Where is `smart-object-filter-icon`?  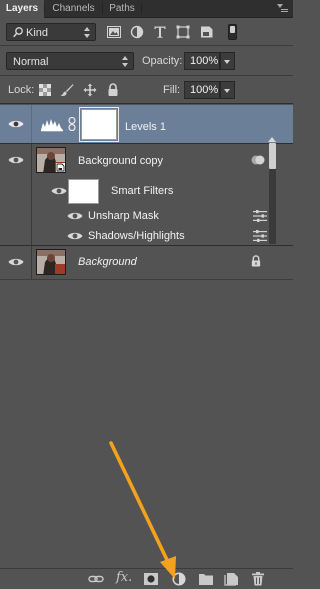
smart-object-filter-icon is located at coordinates (207, 32).